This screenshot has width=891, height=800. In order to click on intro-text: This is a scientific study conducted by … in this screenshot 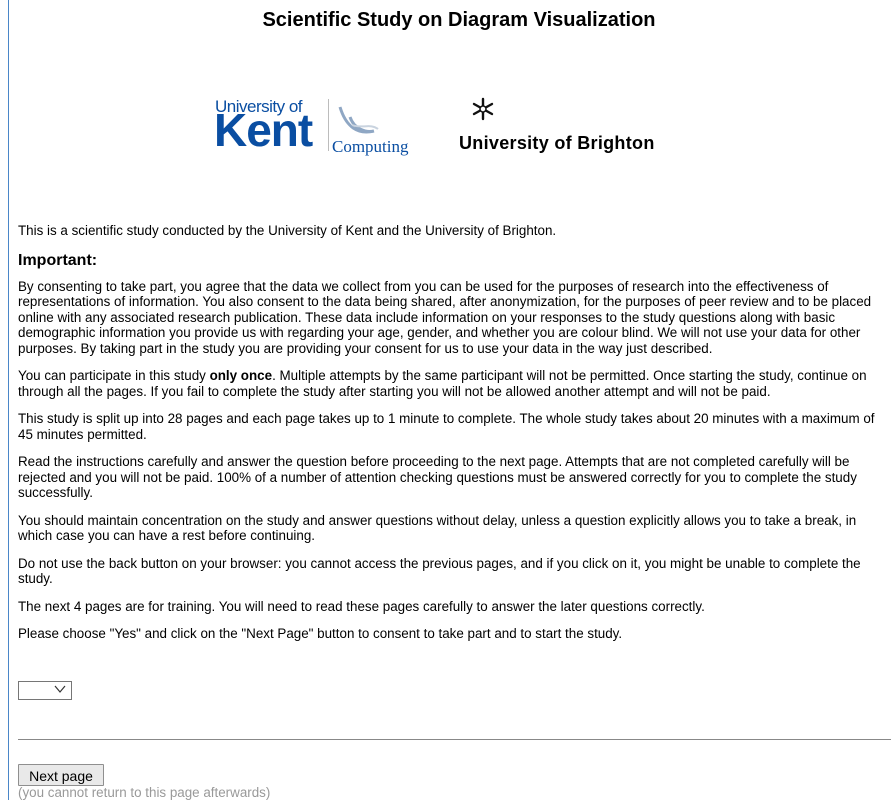, I will do `click(287, 230)`.